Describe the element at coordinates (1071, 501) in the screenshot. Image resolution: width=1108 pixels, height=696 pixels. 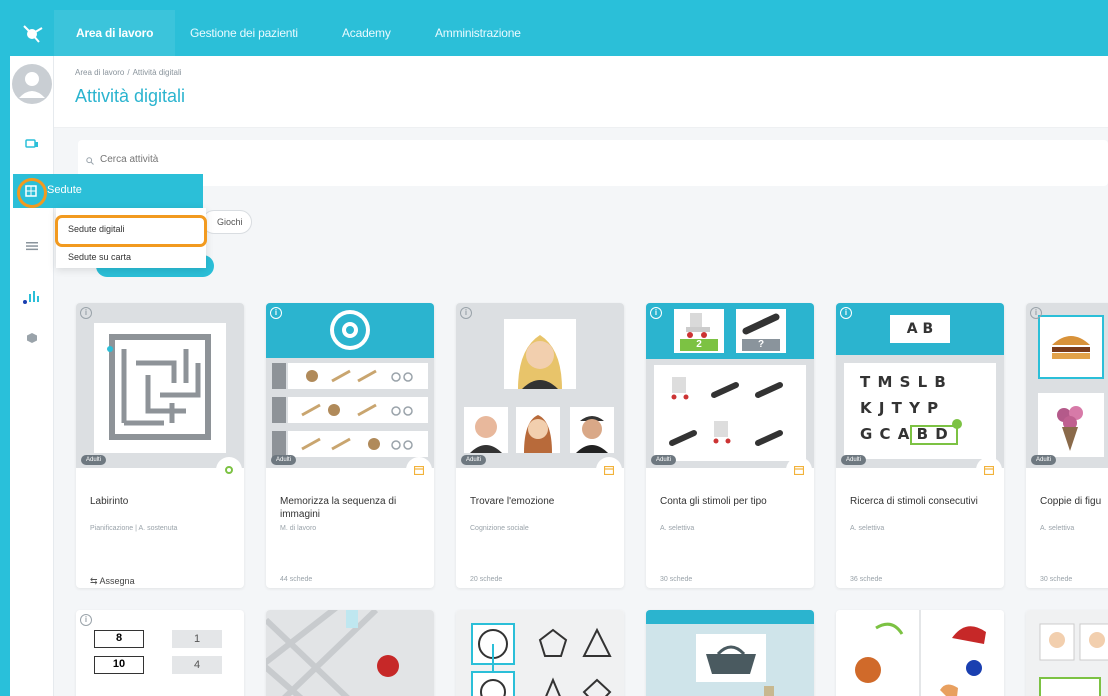
I see `card-title: Coppie di figu` at that location.